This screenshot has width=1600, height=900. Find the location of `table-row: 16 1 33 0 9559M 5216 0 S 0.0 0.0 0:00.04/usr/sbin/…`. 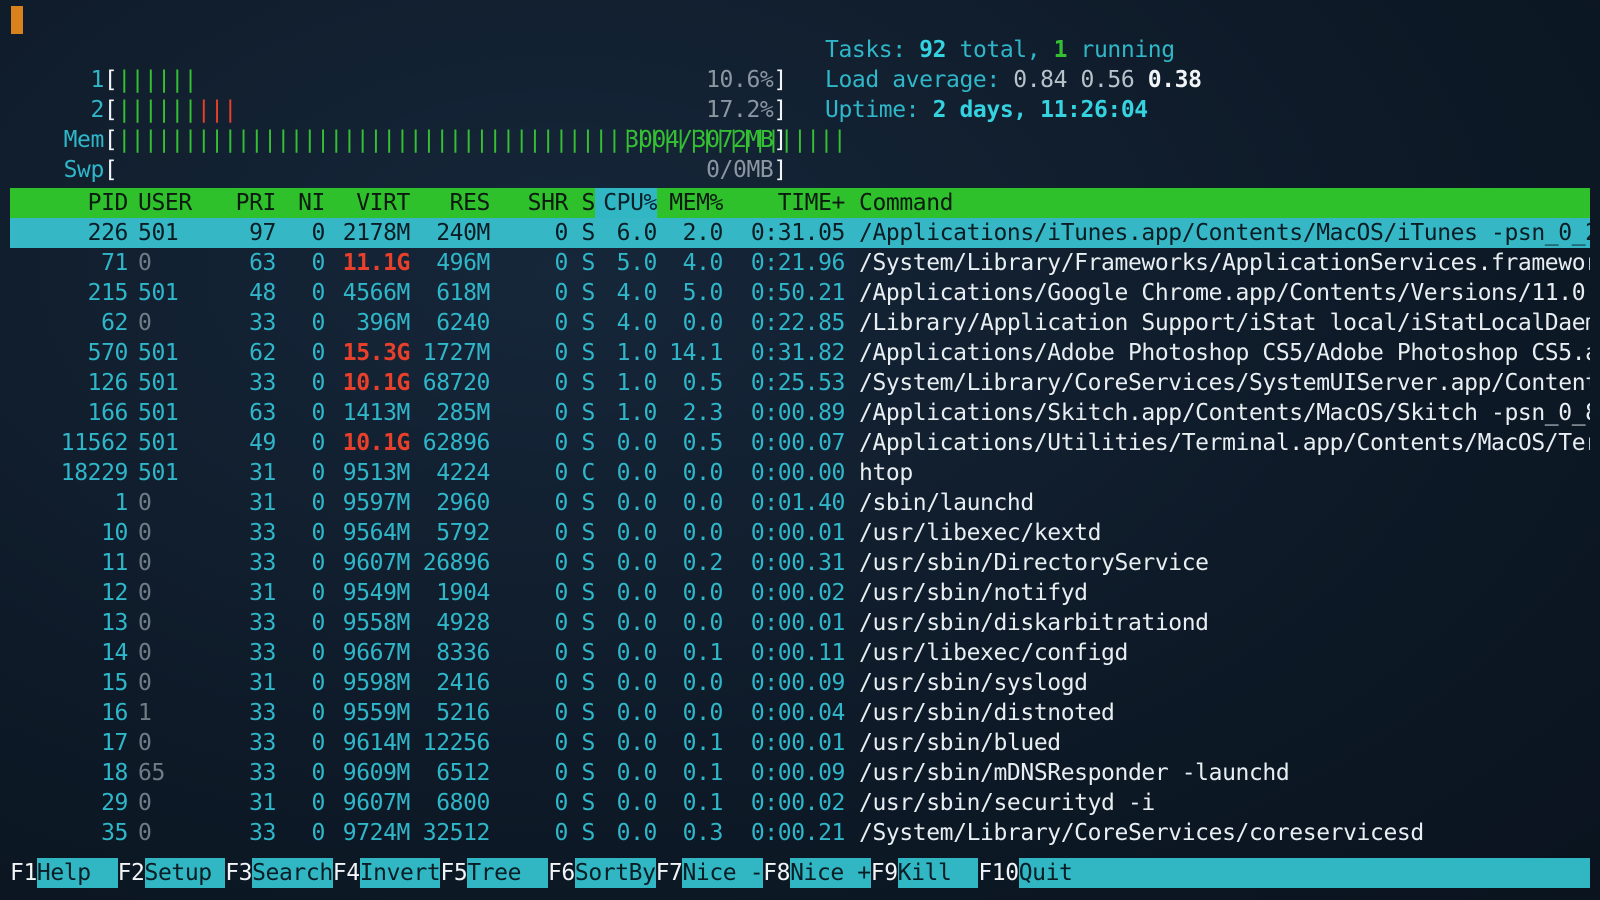

table-row: 16 1 33 0 9559M 5216 0 S 0.0 0.0 0:00.04/usr/sbin/… is located at coordinates (800, 713).